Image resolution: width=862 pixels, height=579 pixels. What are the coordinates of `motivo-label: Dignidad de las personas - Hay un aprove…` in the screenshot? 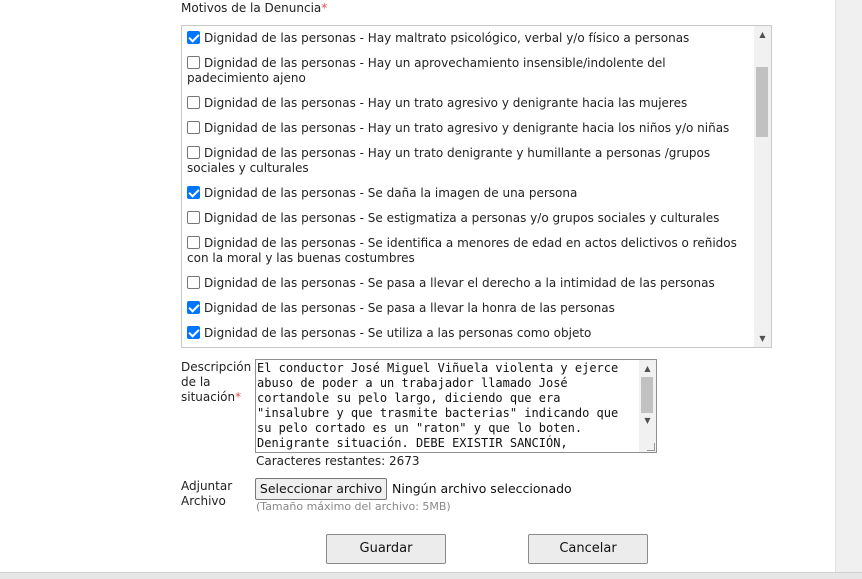 It's located at (426, 70).